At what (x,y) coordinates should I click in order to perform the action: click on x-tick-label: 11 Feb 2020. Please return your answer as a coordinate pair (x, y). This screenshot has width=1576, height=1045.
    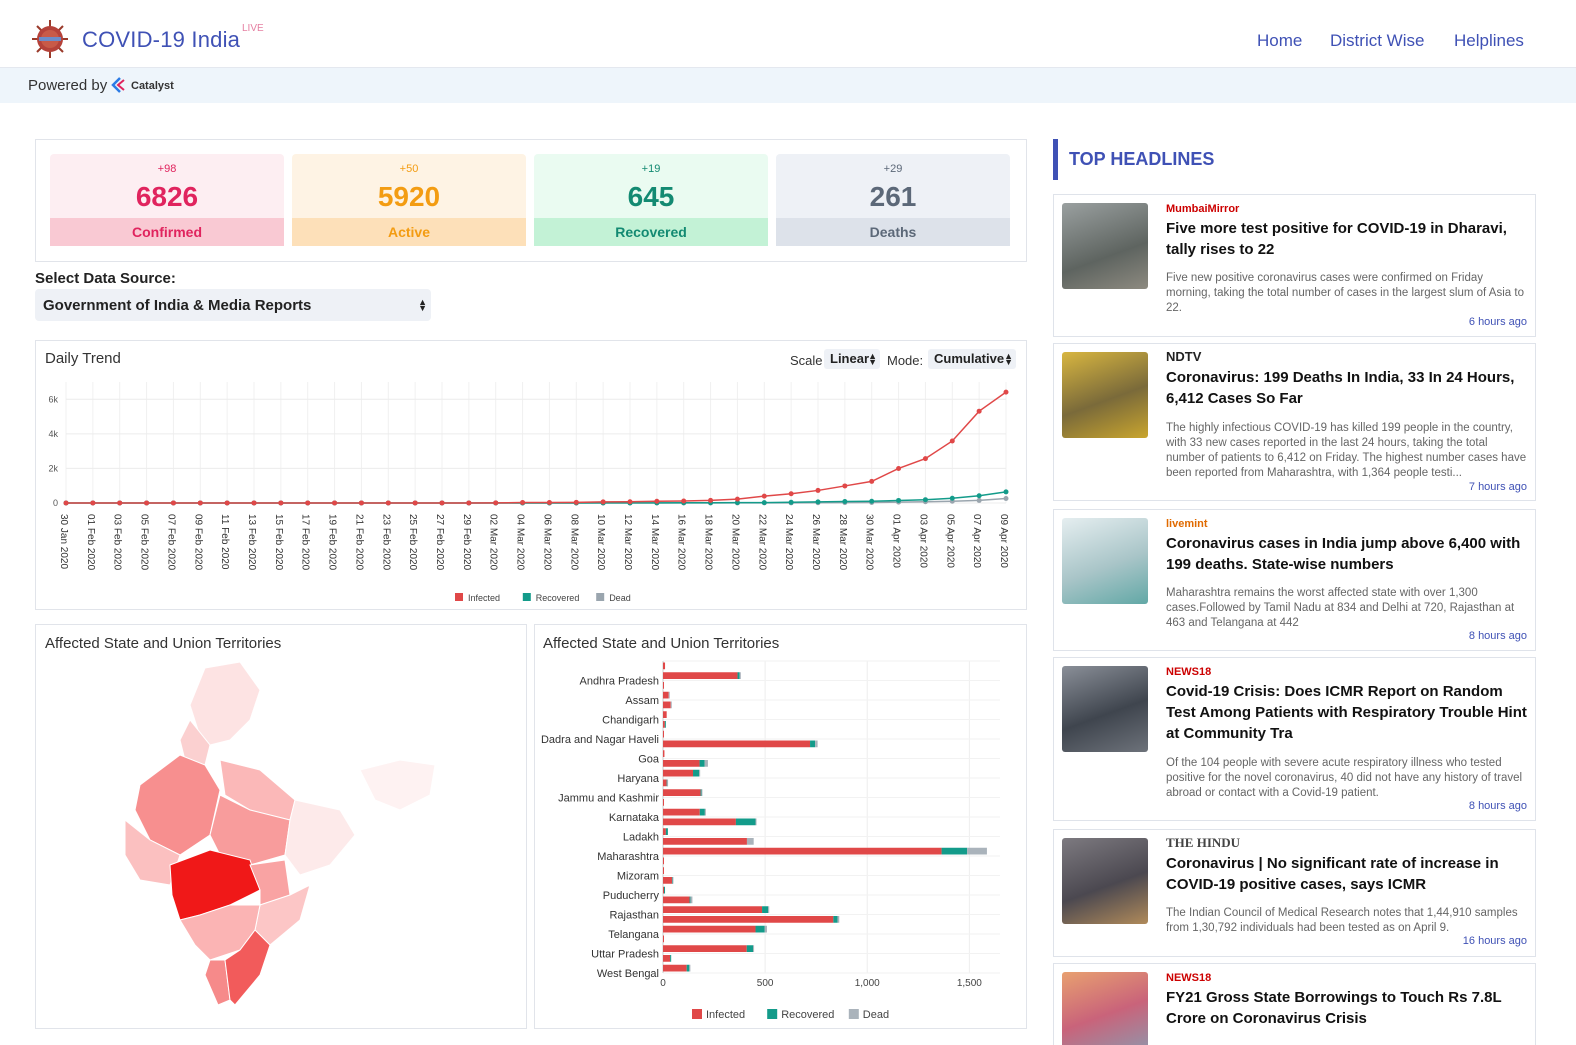
    Looking at the image, I should click on (224, 542).